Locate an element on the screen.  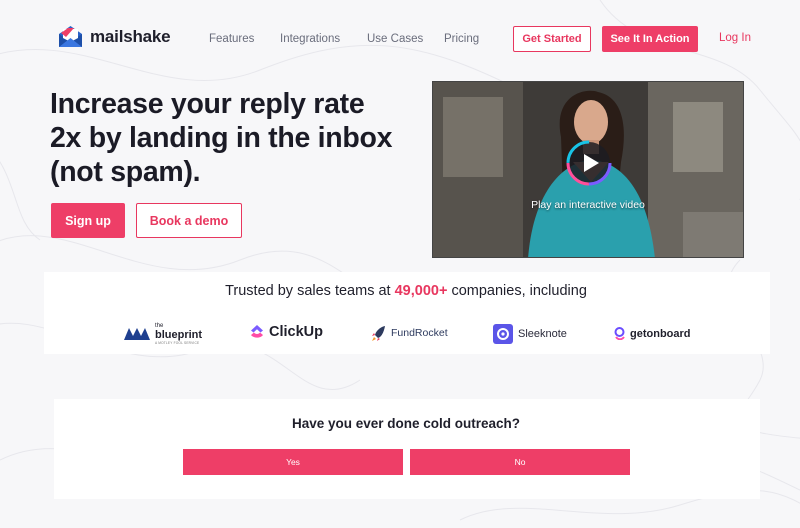
mailshake-logo: mailshake is located at coordinates (114, 37).